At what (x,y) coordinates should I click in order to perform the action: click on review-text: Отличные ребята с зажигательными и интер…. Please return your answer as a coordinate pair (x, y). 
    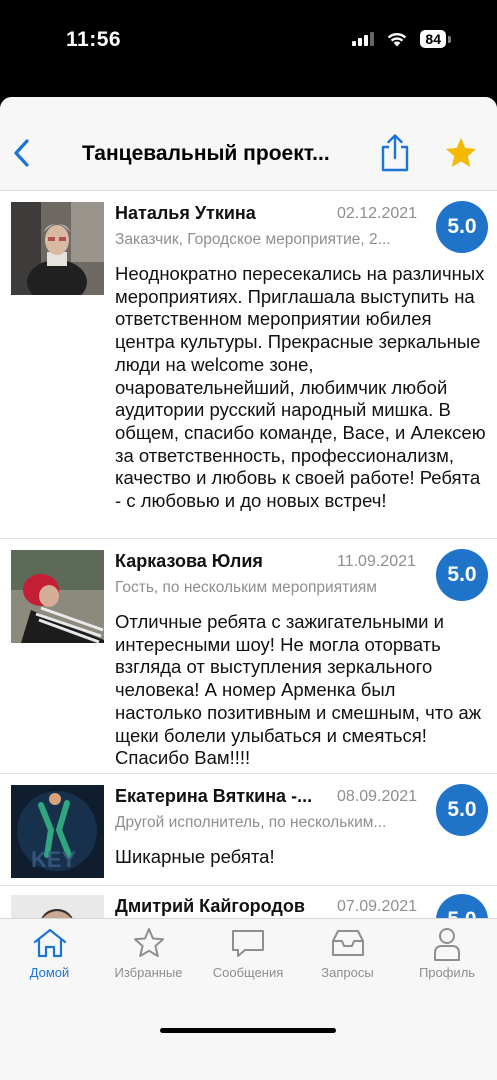
    Looking at the image, I should click on (298, 690).